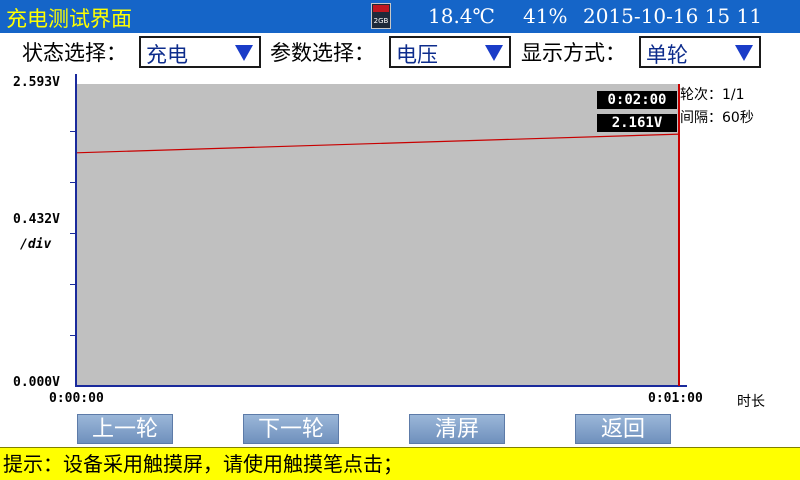 This screenshot has height=480, width=800. Describe the element at coordinates (679, 235) in the screenshot. I see `time-cursor` at that location.